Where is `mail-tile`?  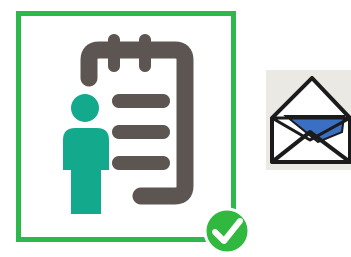 mail-tile is located at coordinates (308, 120).